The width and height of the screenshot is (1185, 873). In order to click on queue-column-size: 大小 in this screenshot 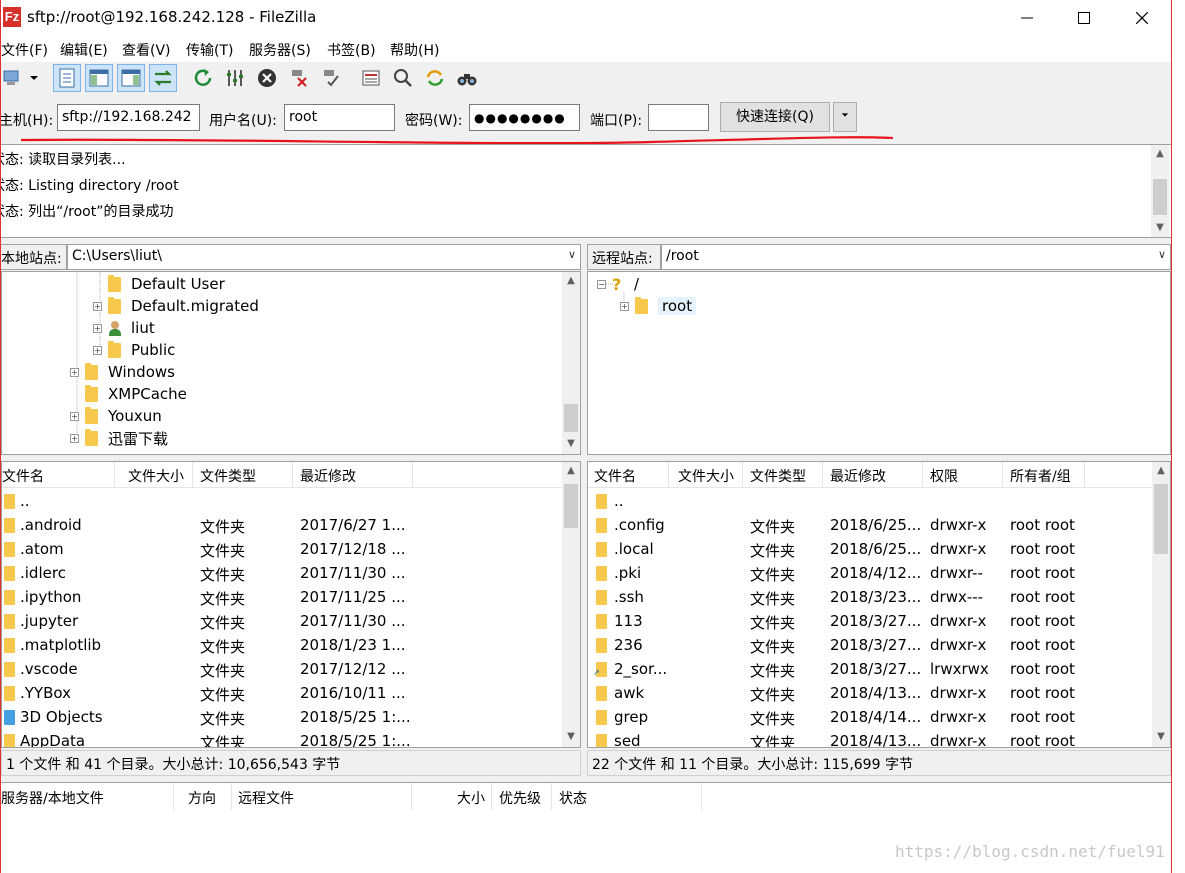, I will do `click(471, 798)`.